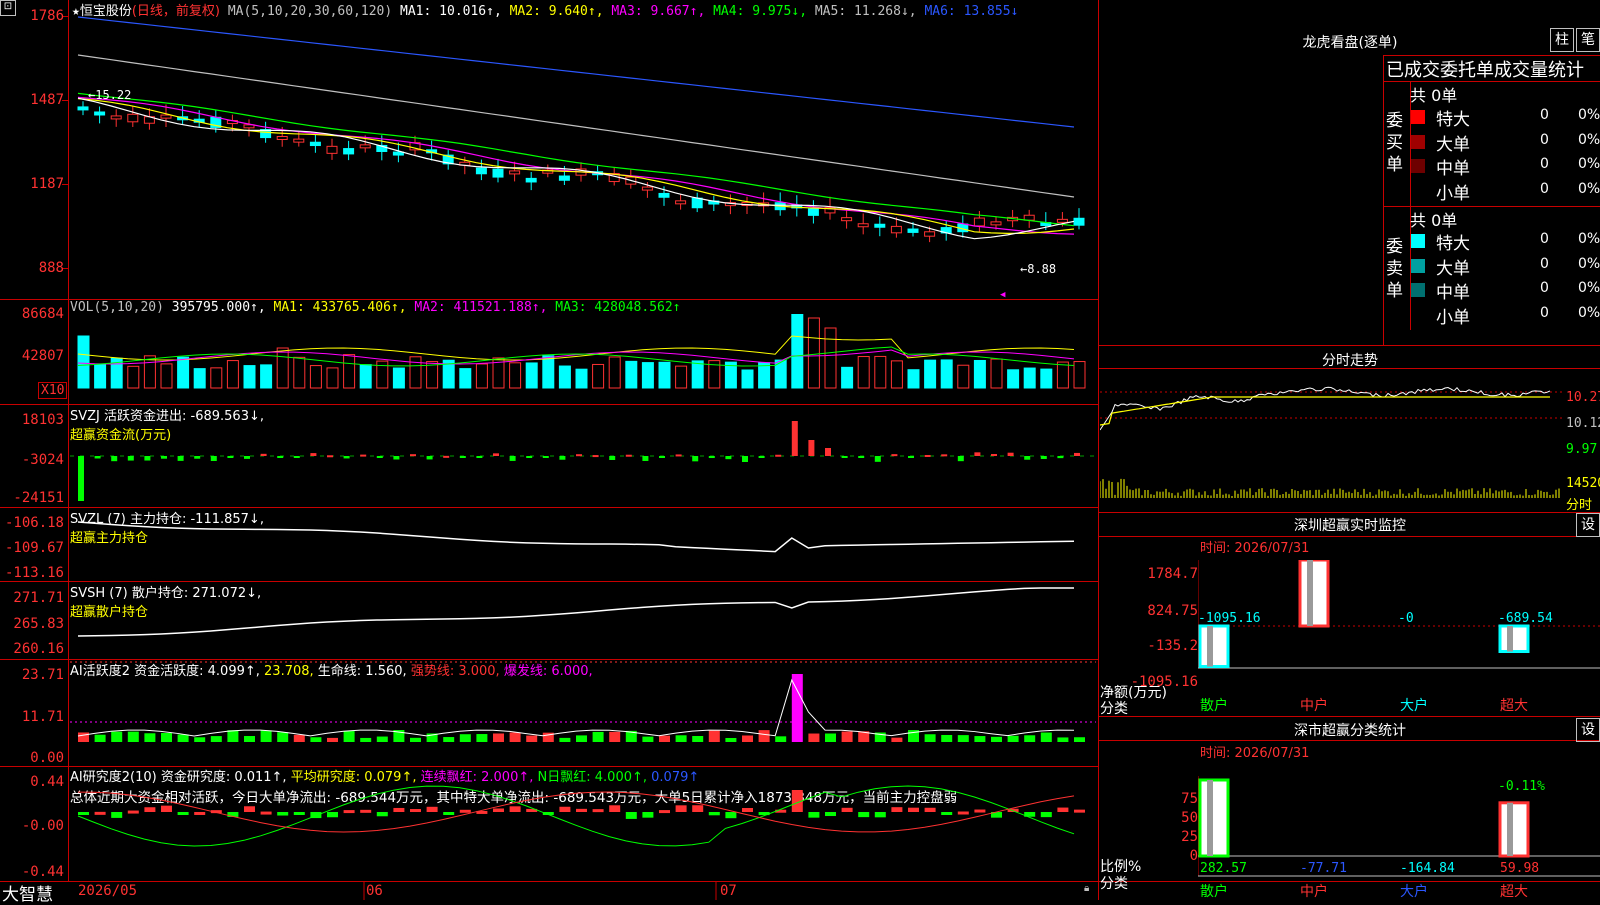  Describe the element at coordinates (1505, 241) in the screenshot. I see `sell-row: 特大 0 0%` at that location.